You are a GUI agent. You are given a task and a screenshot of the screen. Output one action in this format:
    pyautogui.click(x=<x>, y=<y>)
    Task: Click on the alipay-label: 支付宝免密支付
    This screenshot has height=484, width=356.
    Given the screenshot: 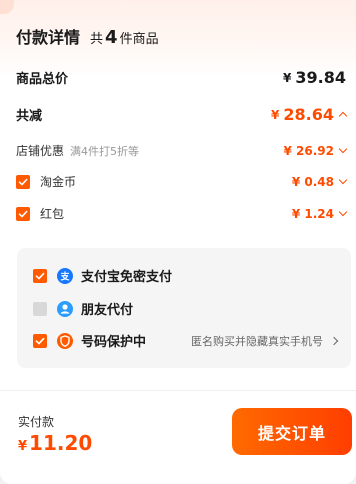 What is the action you would take?
    pyautogui.click(x=127, y=277)
    